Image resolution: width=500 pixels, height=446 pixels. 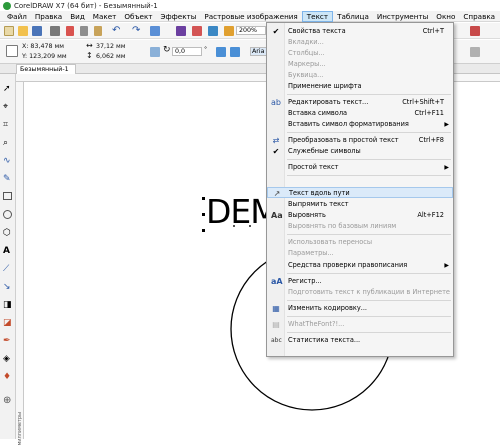 I want to click on application-launcher-icon, so click(x=229, y=31).